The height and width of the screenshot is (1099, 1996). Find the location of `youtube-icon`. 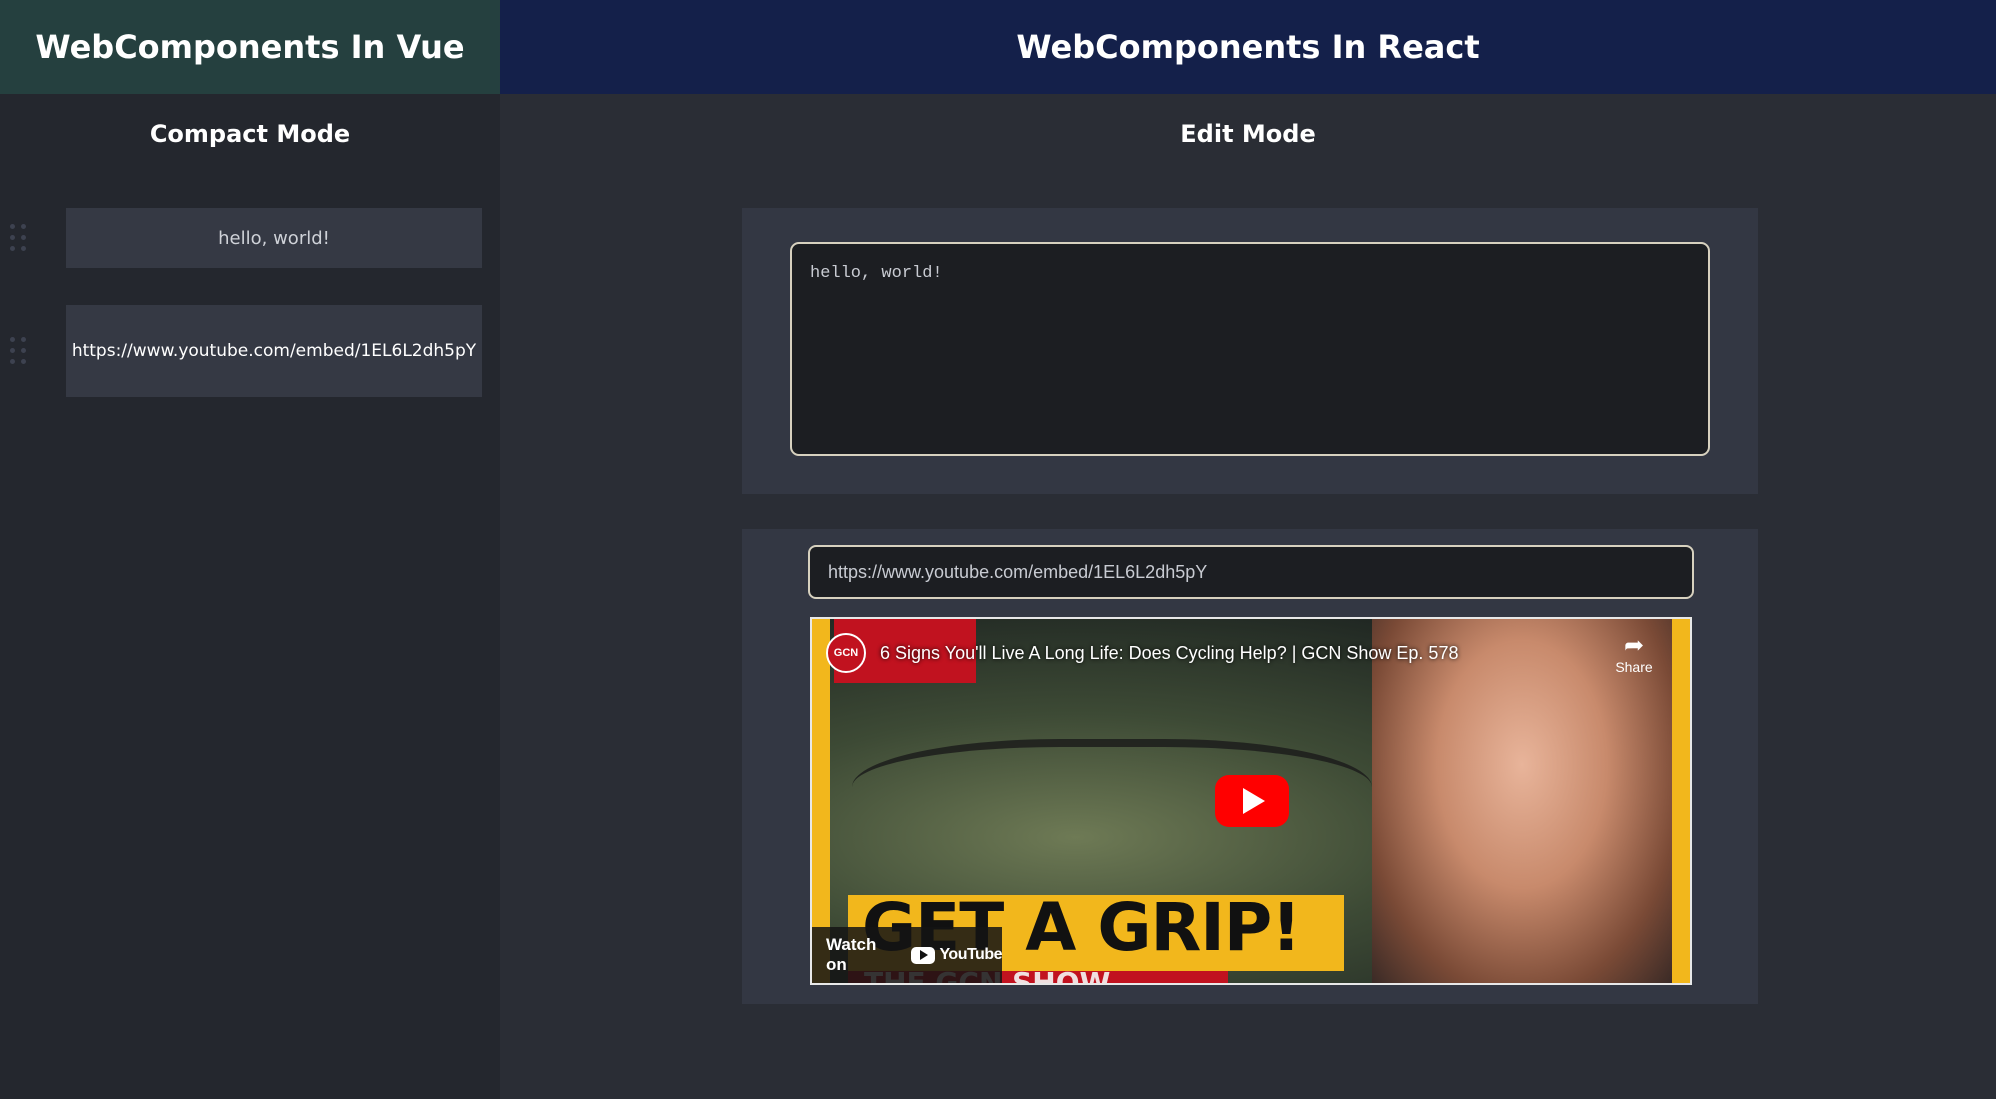

youtube-icon is located at coordinates (923, 955).